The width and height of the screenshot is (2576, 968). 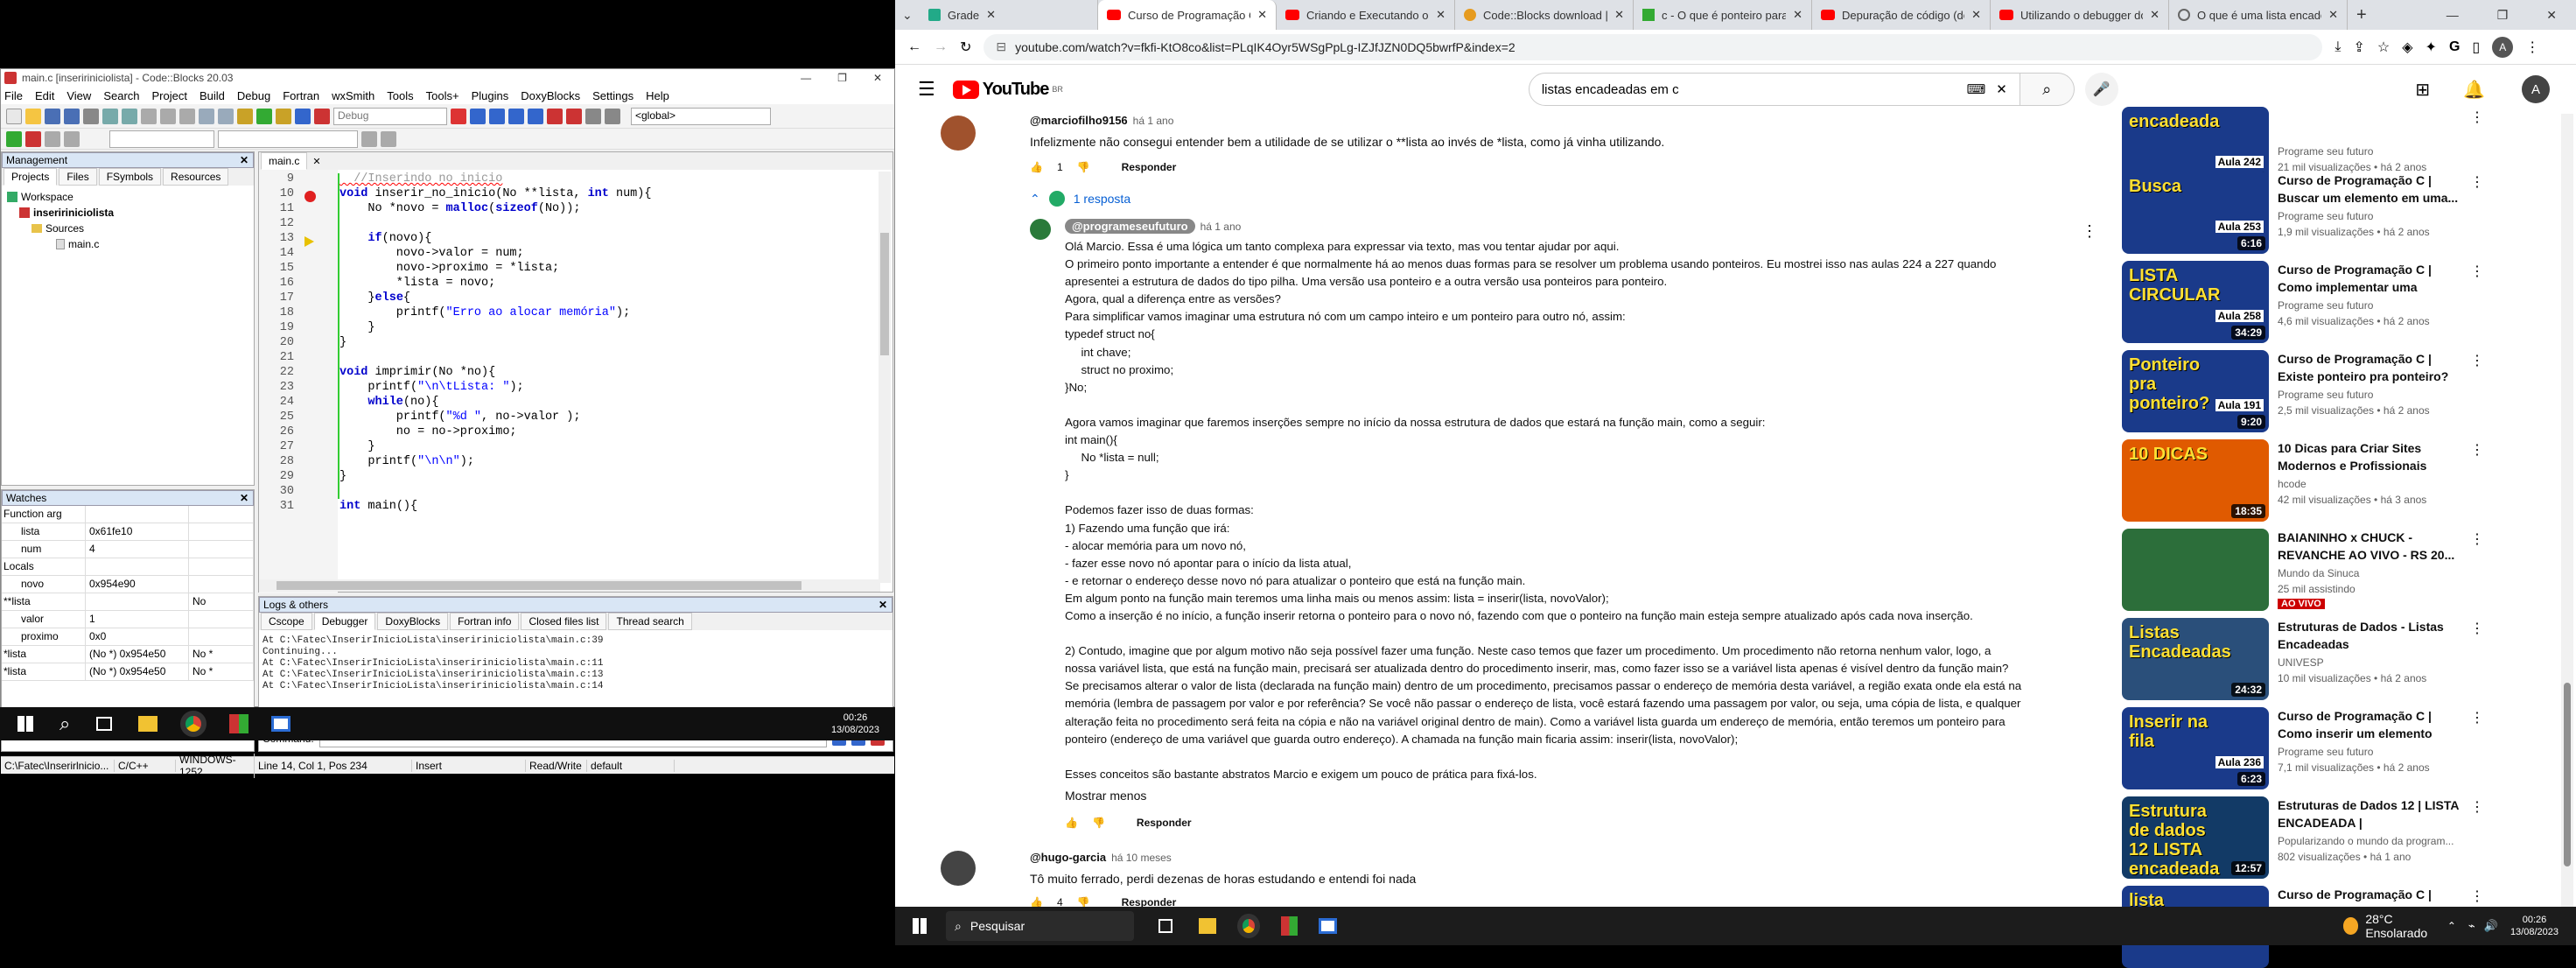 I want to click on code-line: 19 }, so click(x=565, y=327).